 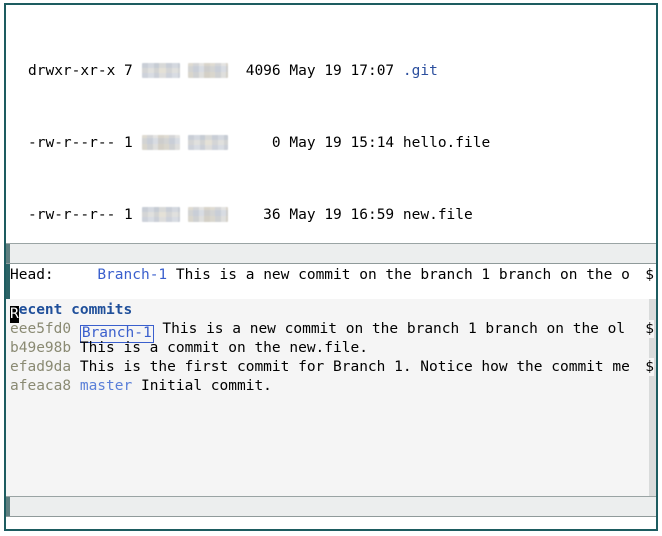 What do you see at coordinates (32, 275) in the screenshot?
I see `magit-head-label: Head:` at bounding box center [32, 275].